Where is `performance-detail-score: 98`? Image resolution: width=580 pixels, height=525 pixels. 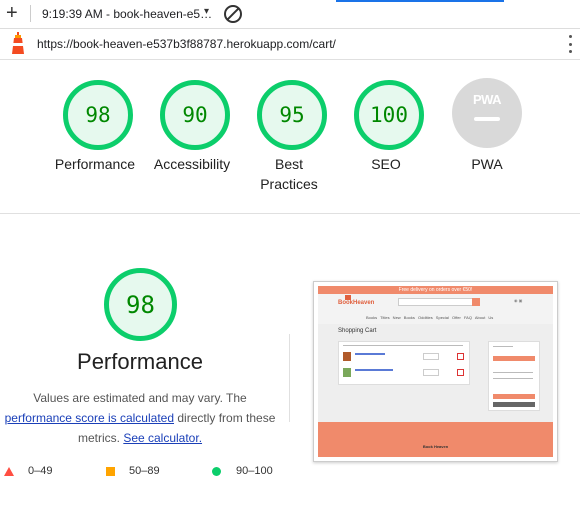 performance-detail-score: 98 is located at coordinates (140, 304).